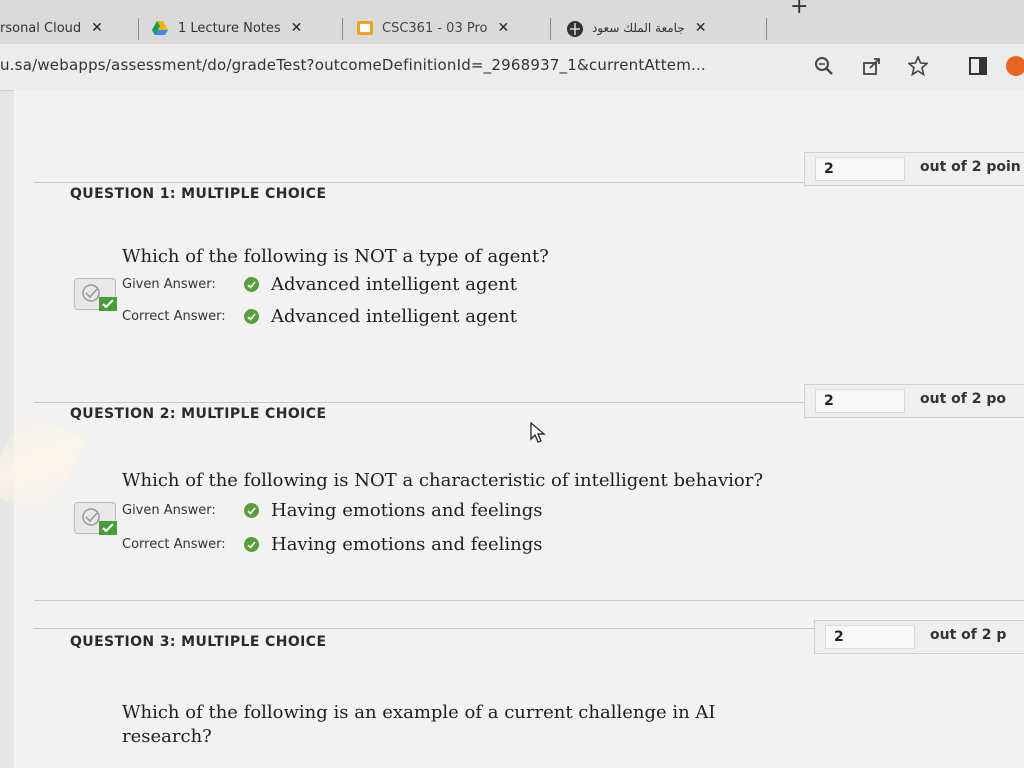 The width and height of the screenshot is (1024, 768). I want to click on tab-personal-cloud: rsonal Cloud ✕, so click(64, 28).